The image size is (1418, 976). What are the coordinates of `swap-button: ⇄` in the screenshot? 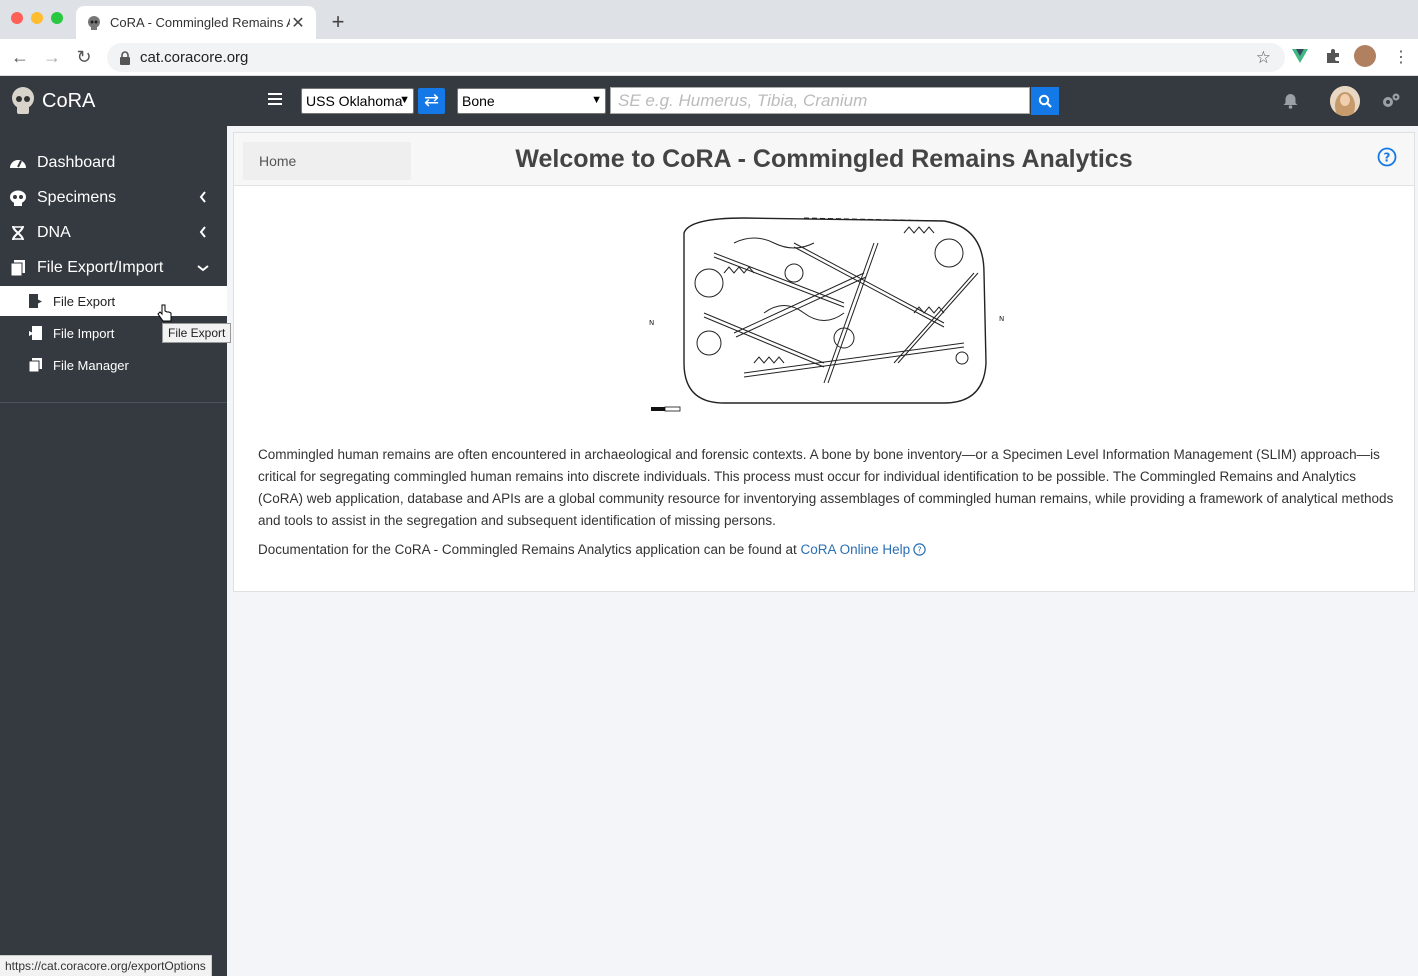 It's located at (431, 101).